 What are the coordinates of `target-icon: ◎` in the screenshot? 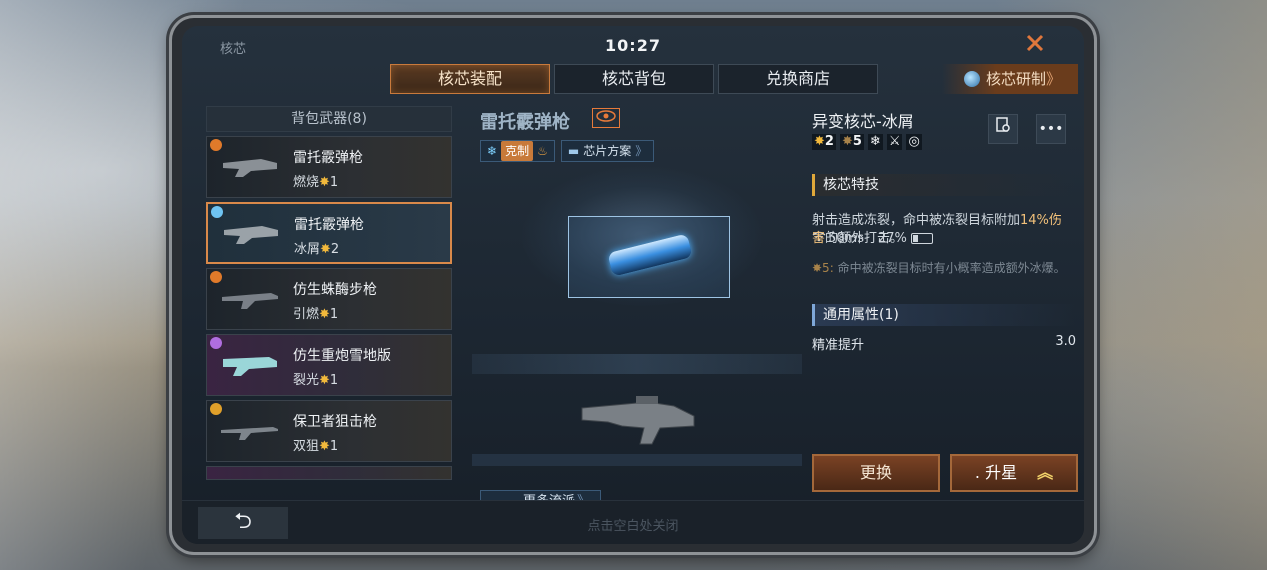 It's located at (914, 142).